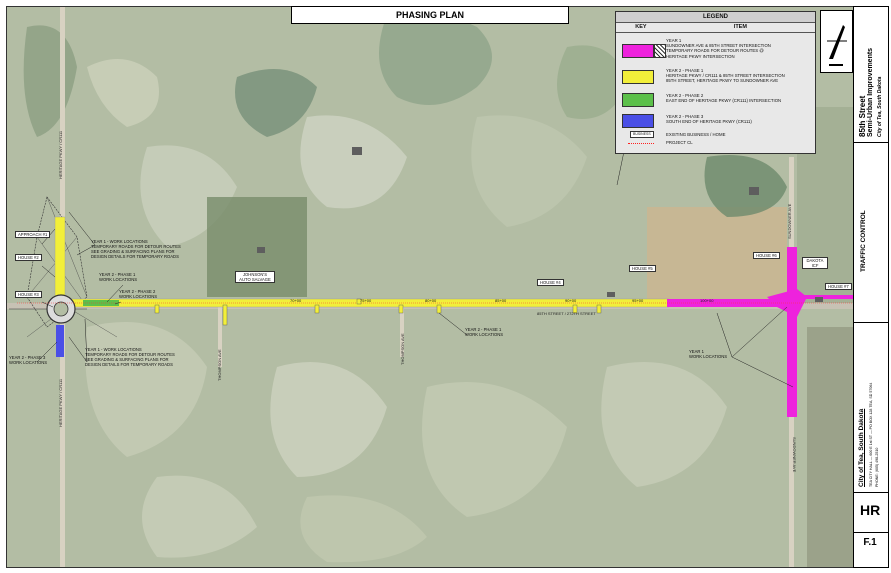 The height and width of the screenshot is (573, 891). Describe the element at coordinates (863, 241) in the screenshot. I see `section-title: TRAFFIC CONTROL` at that location.